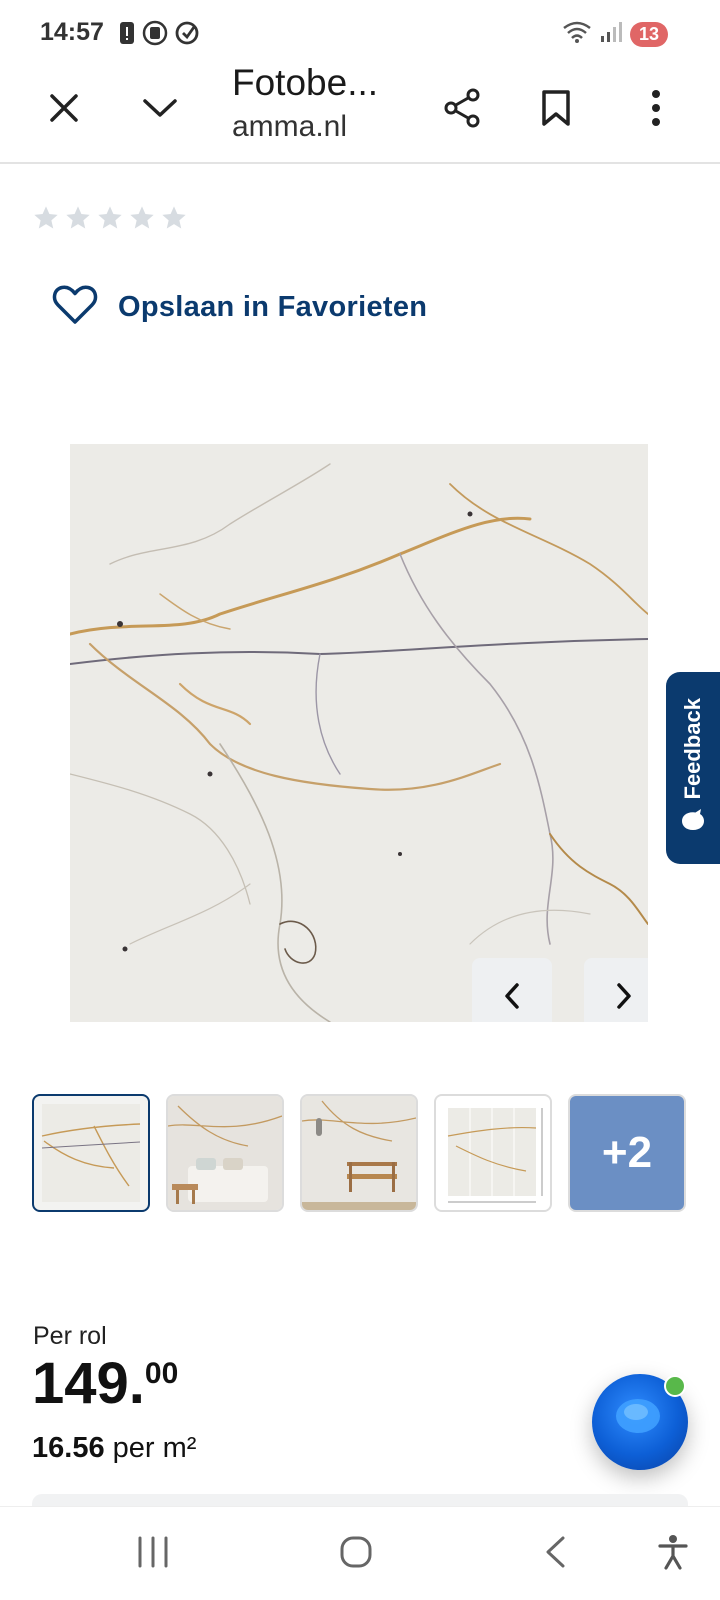 The width and height of the screenshot is (720, 1600). I want to click on recent-apps-button, so click(153, 1554).